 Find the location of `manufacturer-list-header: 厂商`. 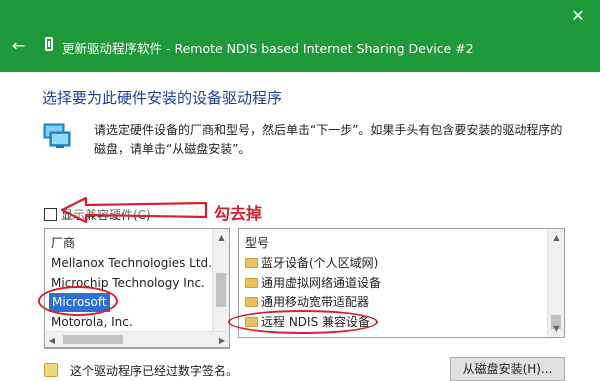

manufacturer-list-header: 厂商 is located at coordinates (63, 243).